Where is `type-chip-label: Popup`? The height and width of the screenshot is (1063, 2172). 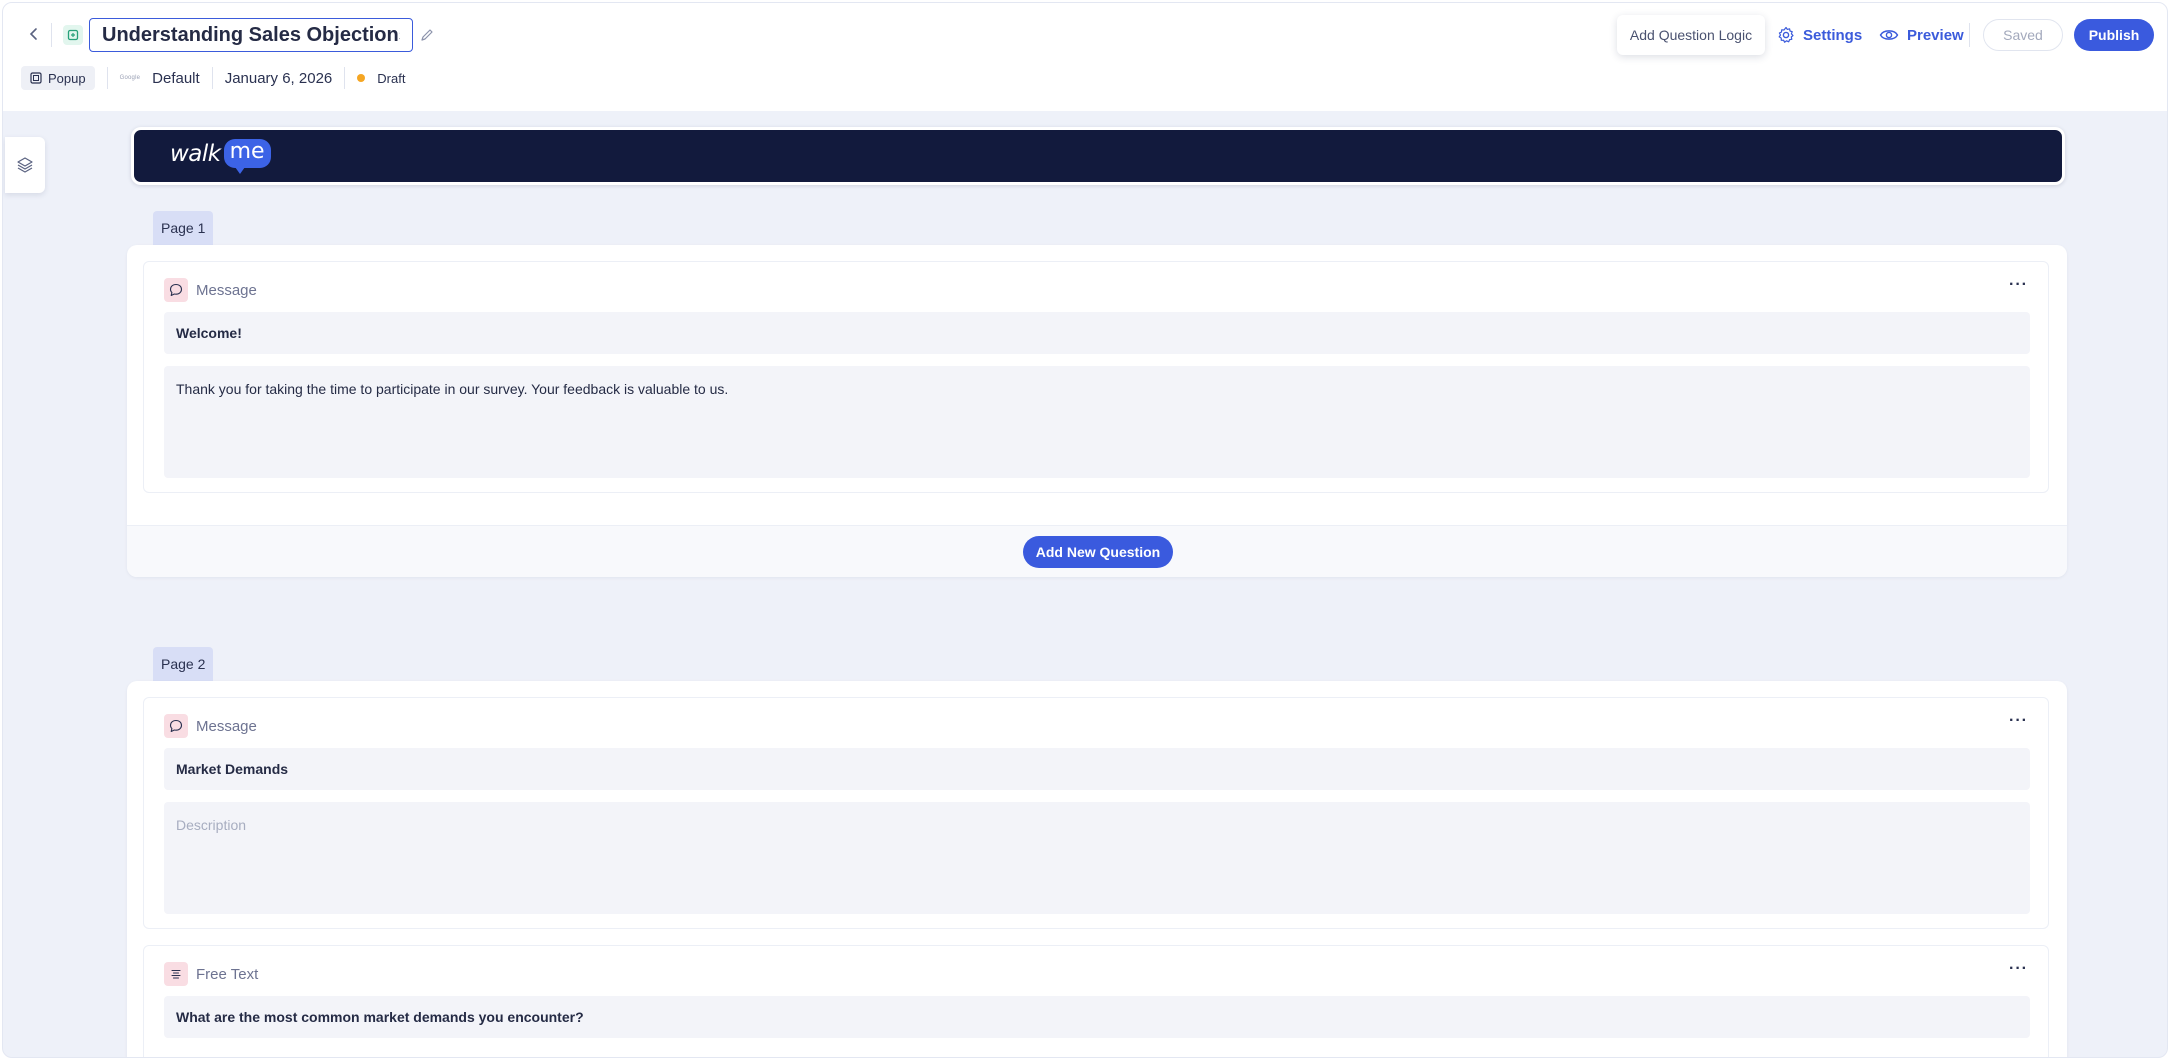
type-chip-label: Popup is located at coordinates (67, 78).